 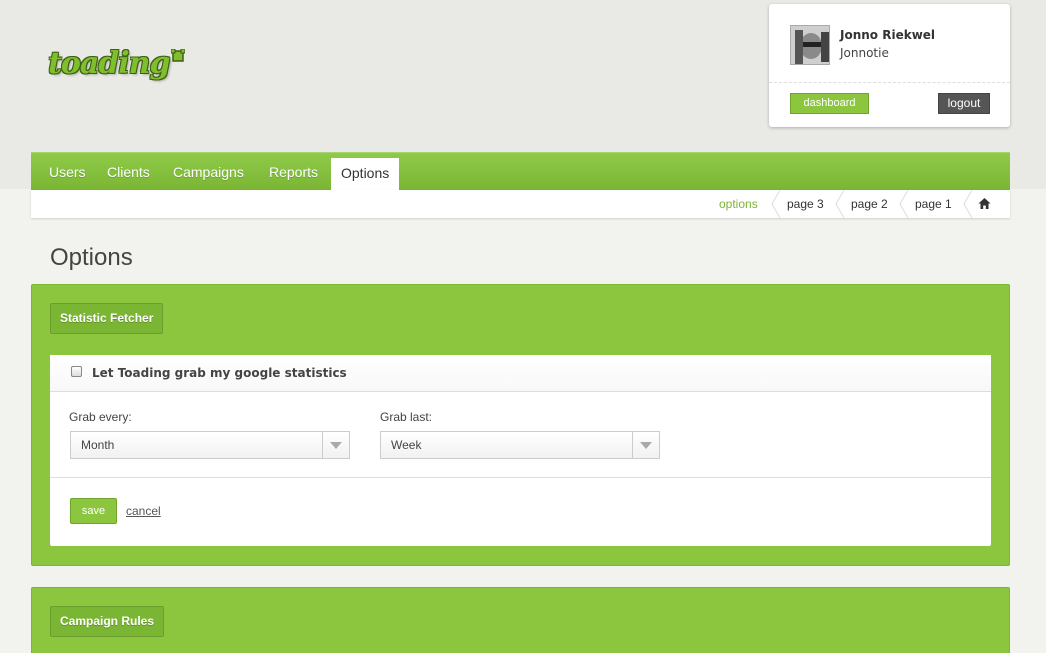 I want to click on grab-every-value: Month, so click(x=98, y=445).